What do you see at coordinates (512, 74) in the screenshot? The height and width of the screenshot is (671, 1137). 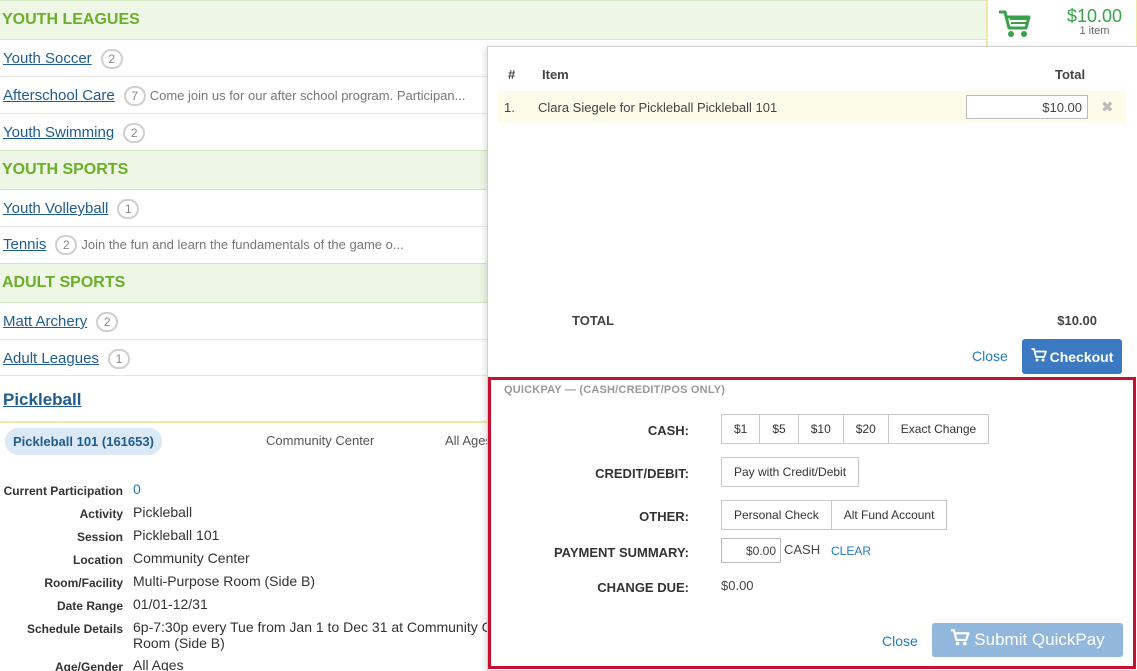 I see `column-header-number: #` at bounding box center [512, 74].